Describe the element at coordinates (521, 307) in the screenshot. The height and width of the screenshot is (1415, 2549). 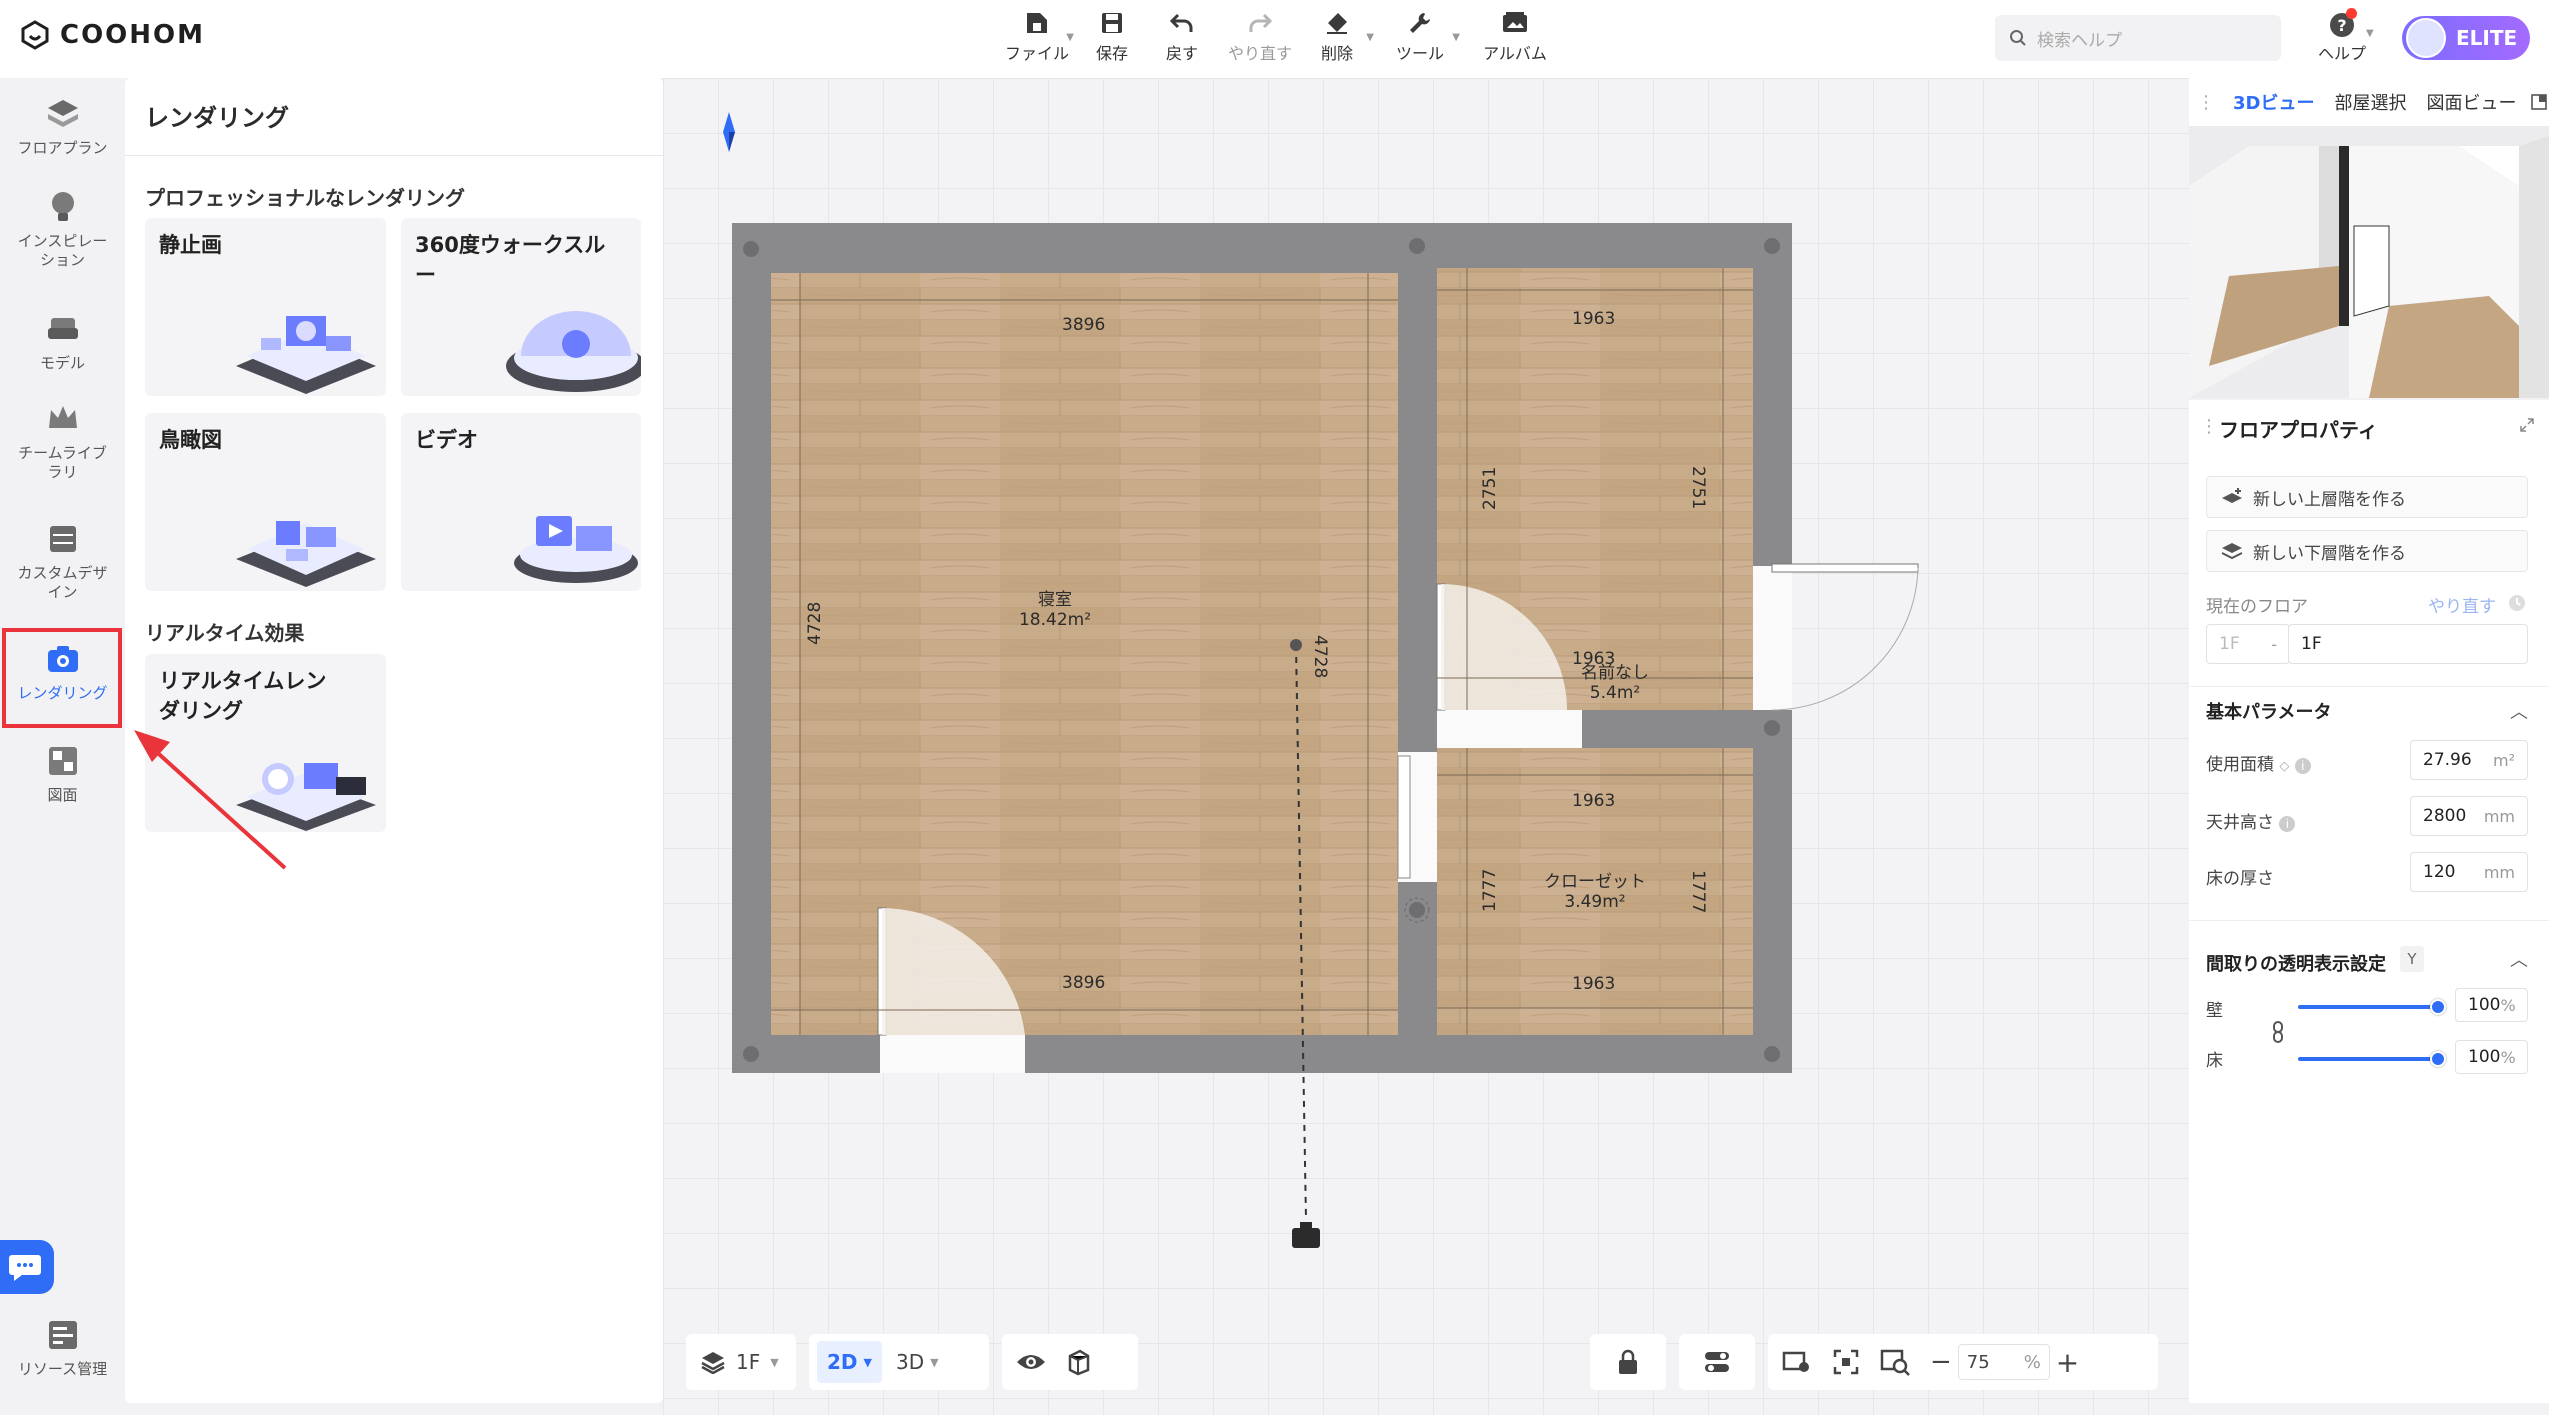
I see `card-360-walkthrough: 360度ウォークスルー` at that location.